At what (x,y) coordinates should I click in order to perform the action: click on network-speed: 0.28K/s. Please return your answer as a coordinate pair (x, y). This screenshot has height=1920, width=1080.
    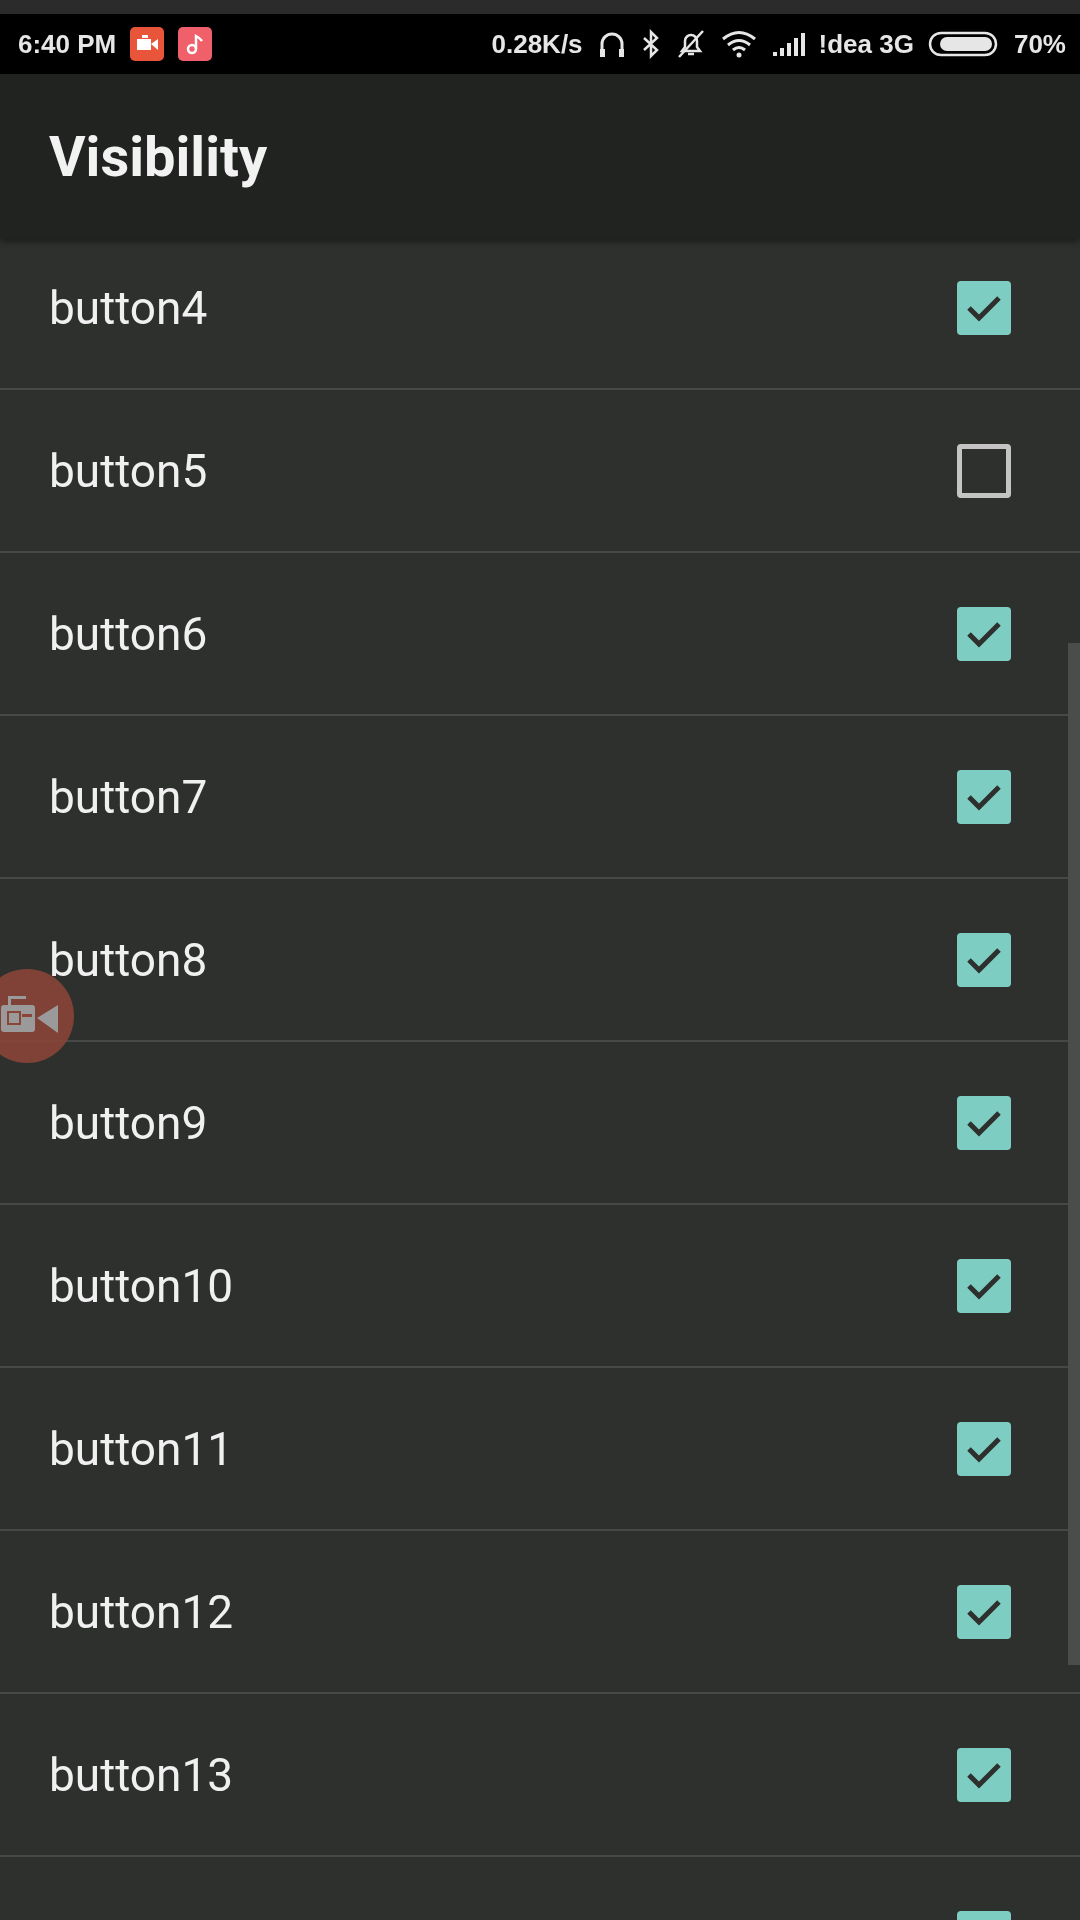
    Looking at the image, I should click on (537, 44).